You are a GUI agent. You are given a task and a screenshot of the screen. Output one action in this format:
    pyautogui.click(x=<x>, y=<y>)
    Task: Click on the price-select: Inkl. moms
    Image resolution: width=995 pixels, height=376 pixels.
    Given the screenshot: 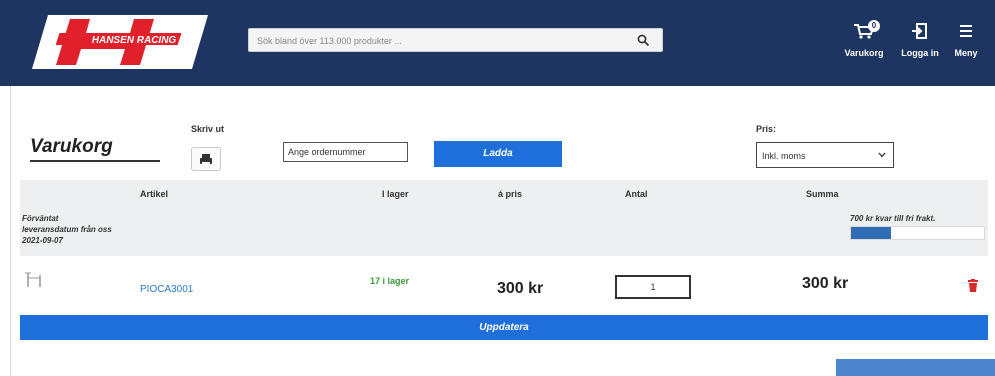 What is the action you would take?
    pyautogui.click(x=825, y=155)
    